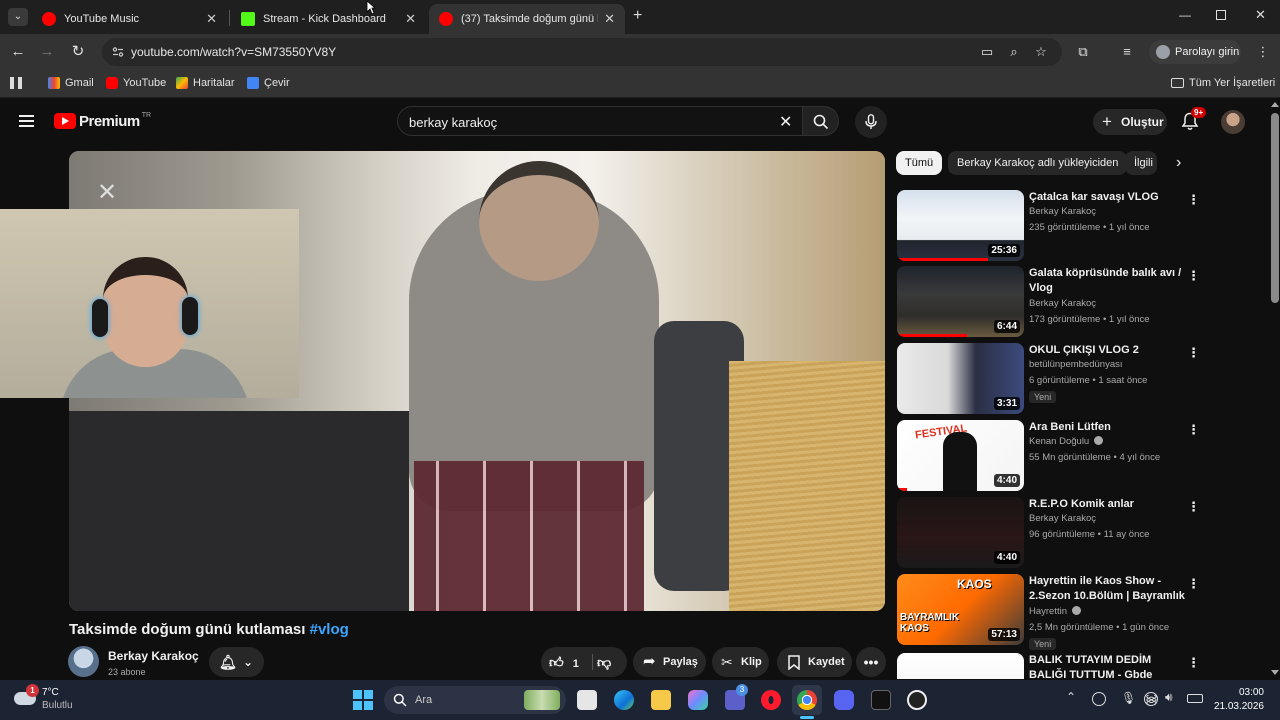 The width and height of the screenshot is (1280, 720). I want to click on subscription-bell-button: 🔔︎ ⌄, so click(236, 662).